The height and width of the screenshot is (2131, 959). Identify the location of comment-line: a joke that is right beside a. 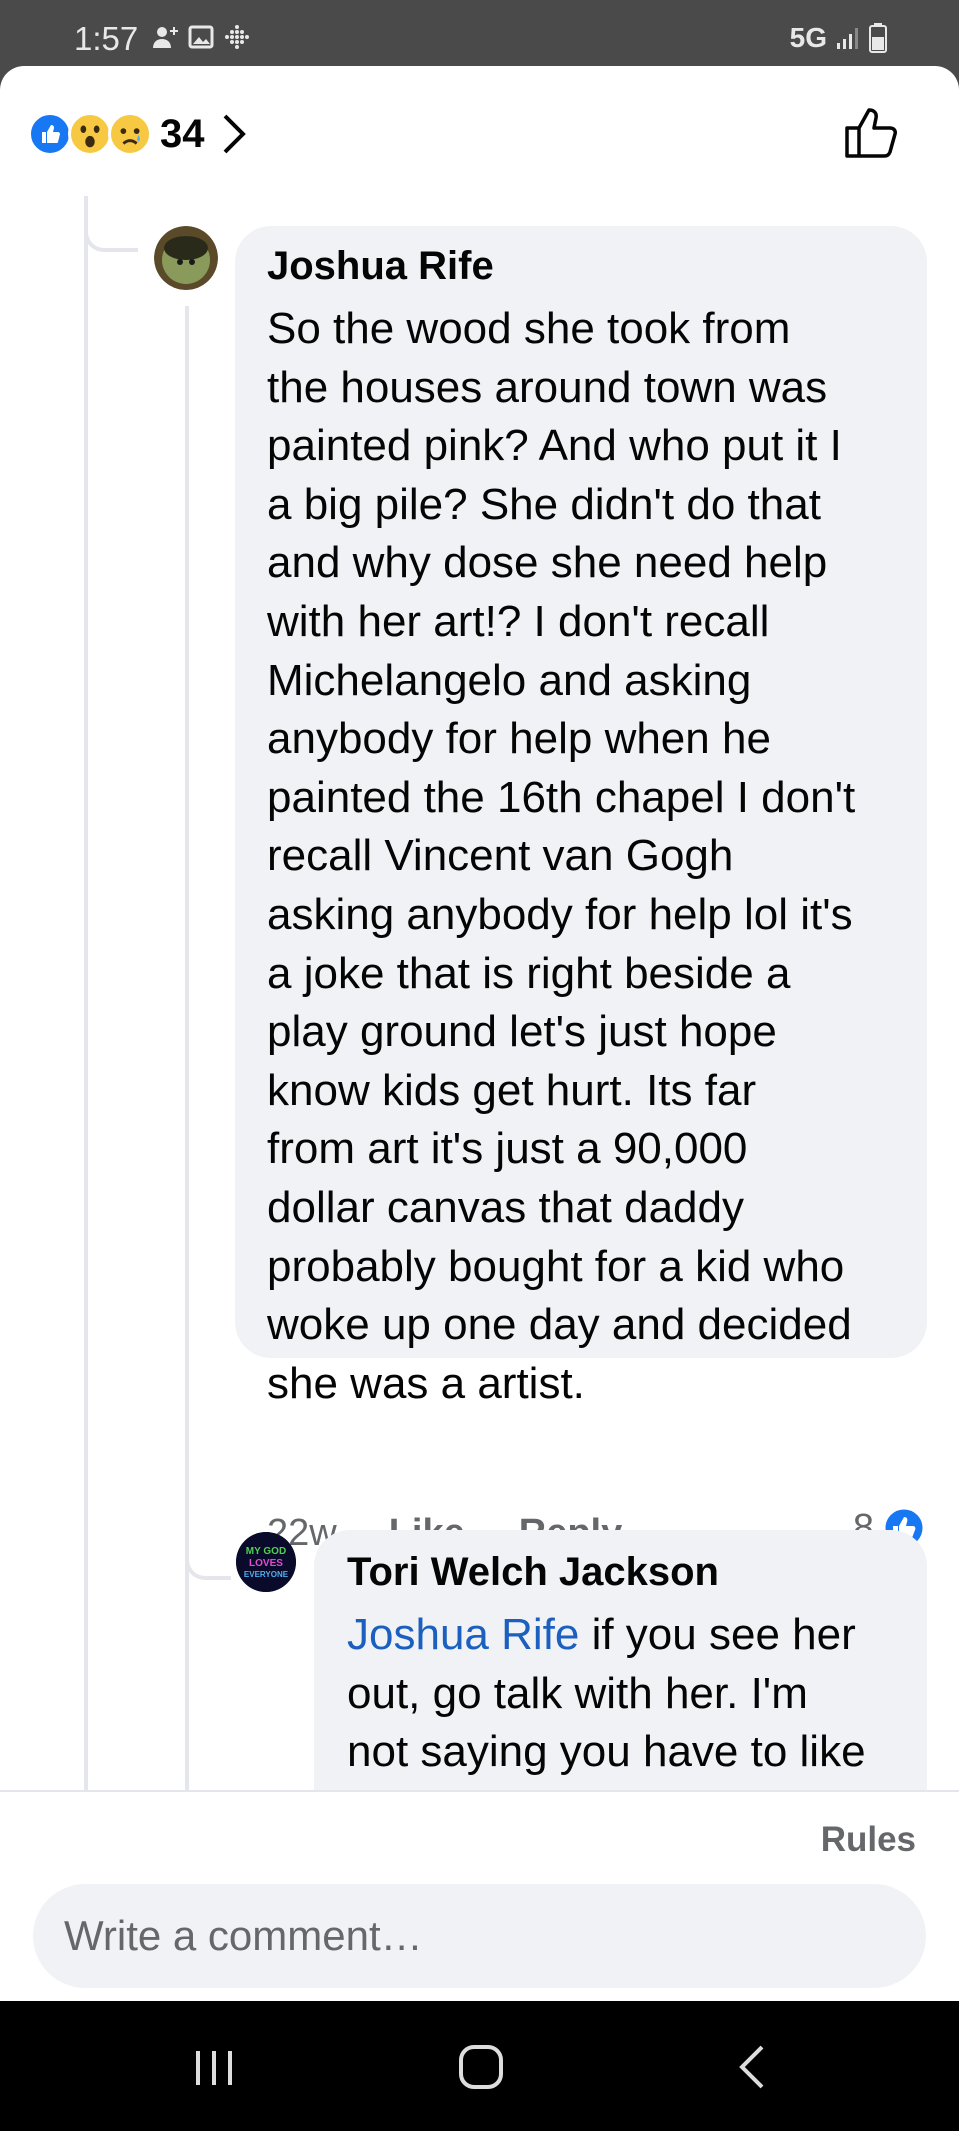
(529, 973).